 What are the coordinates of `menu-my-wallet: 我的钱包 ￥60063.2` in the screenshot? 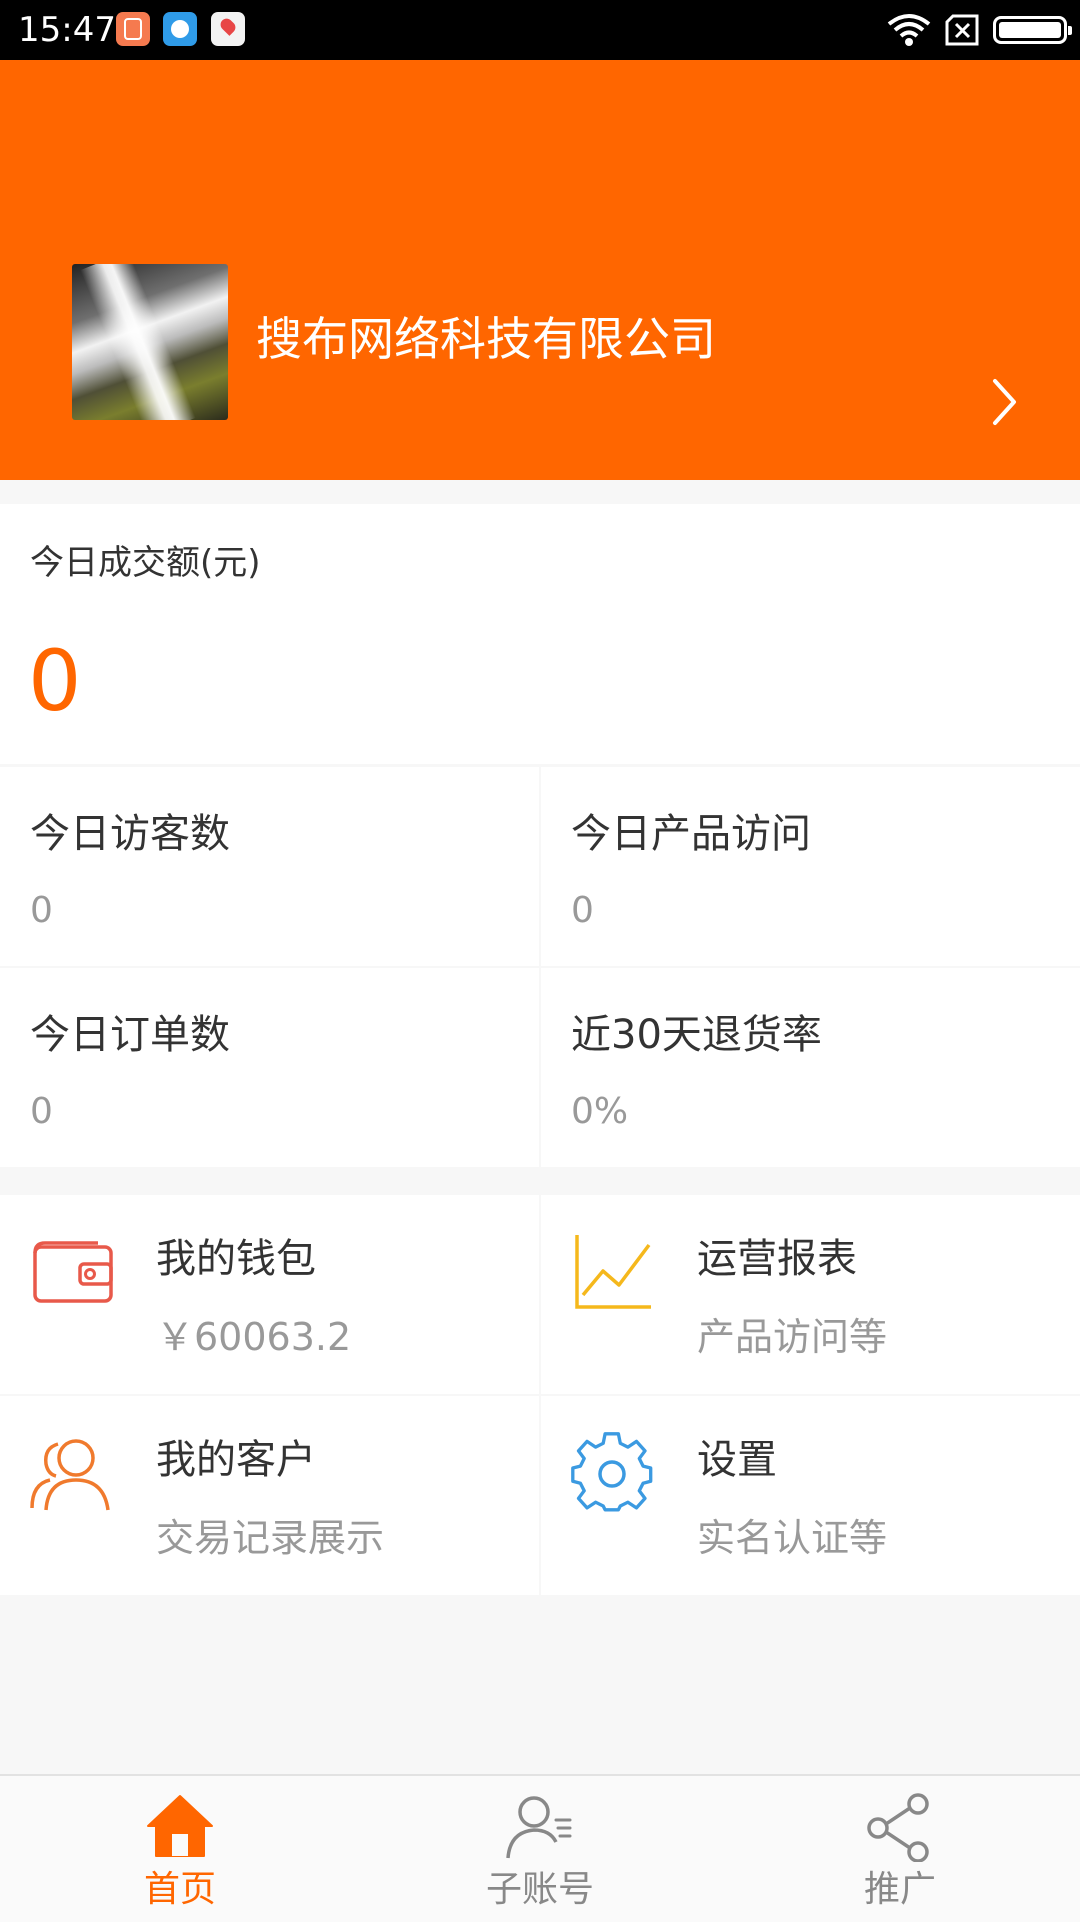 It's located at (269, 1294).